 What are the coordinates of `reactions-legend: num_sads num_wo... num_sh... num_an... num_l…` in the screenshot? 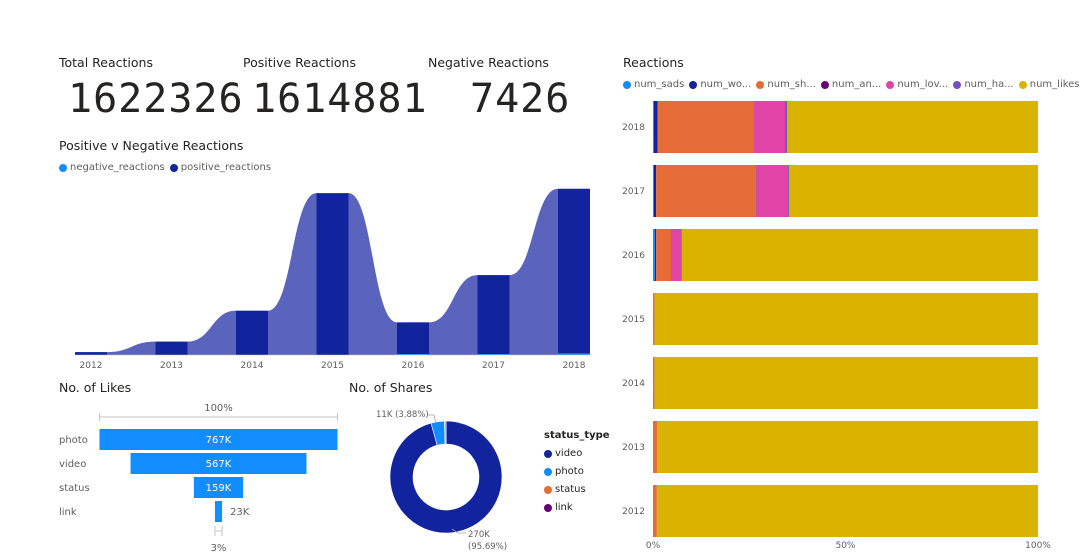 It's located at (853, 84).